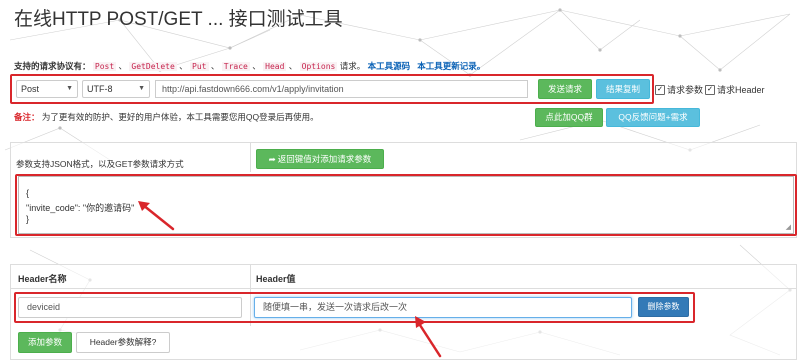  I want to click on request-header-label: 请求Header, so click(741, 90).